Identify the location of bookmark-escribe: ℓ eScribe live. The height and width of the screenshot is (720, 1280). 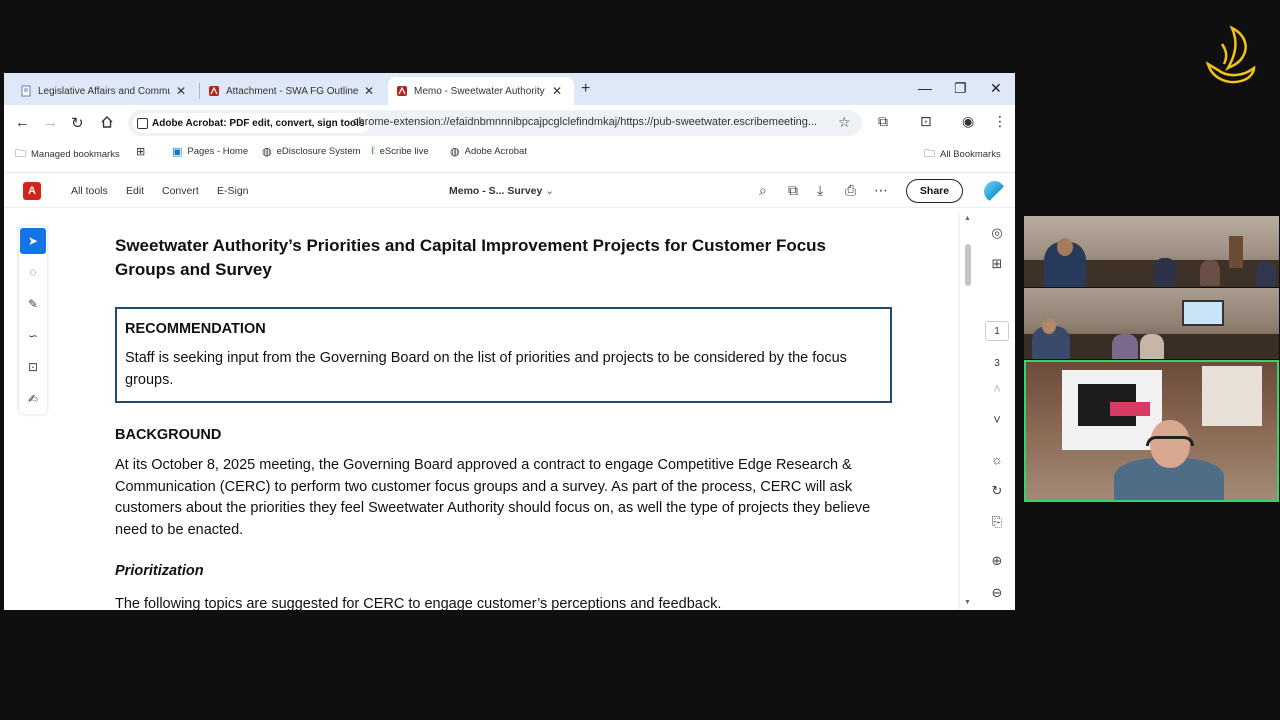
(400, 151).